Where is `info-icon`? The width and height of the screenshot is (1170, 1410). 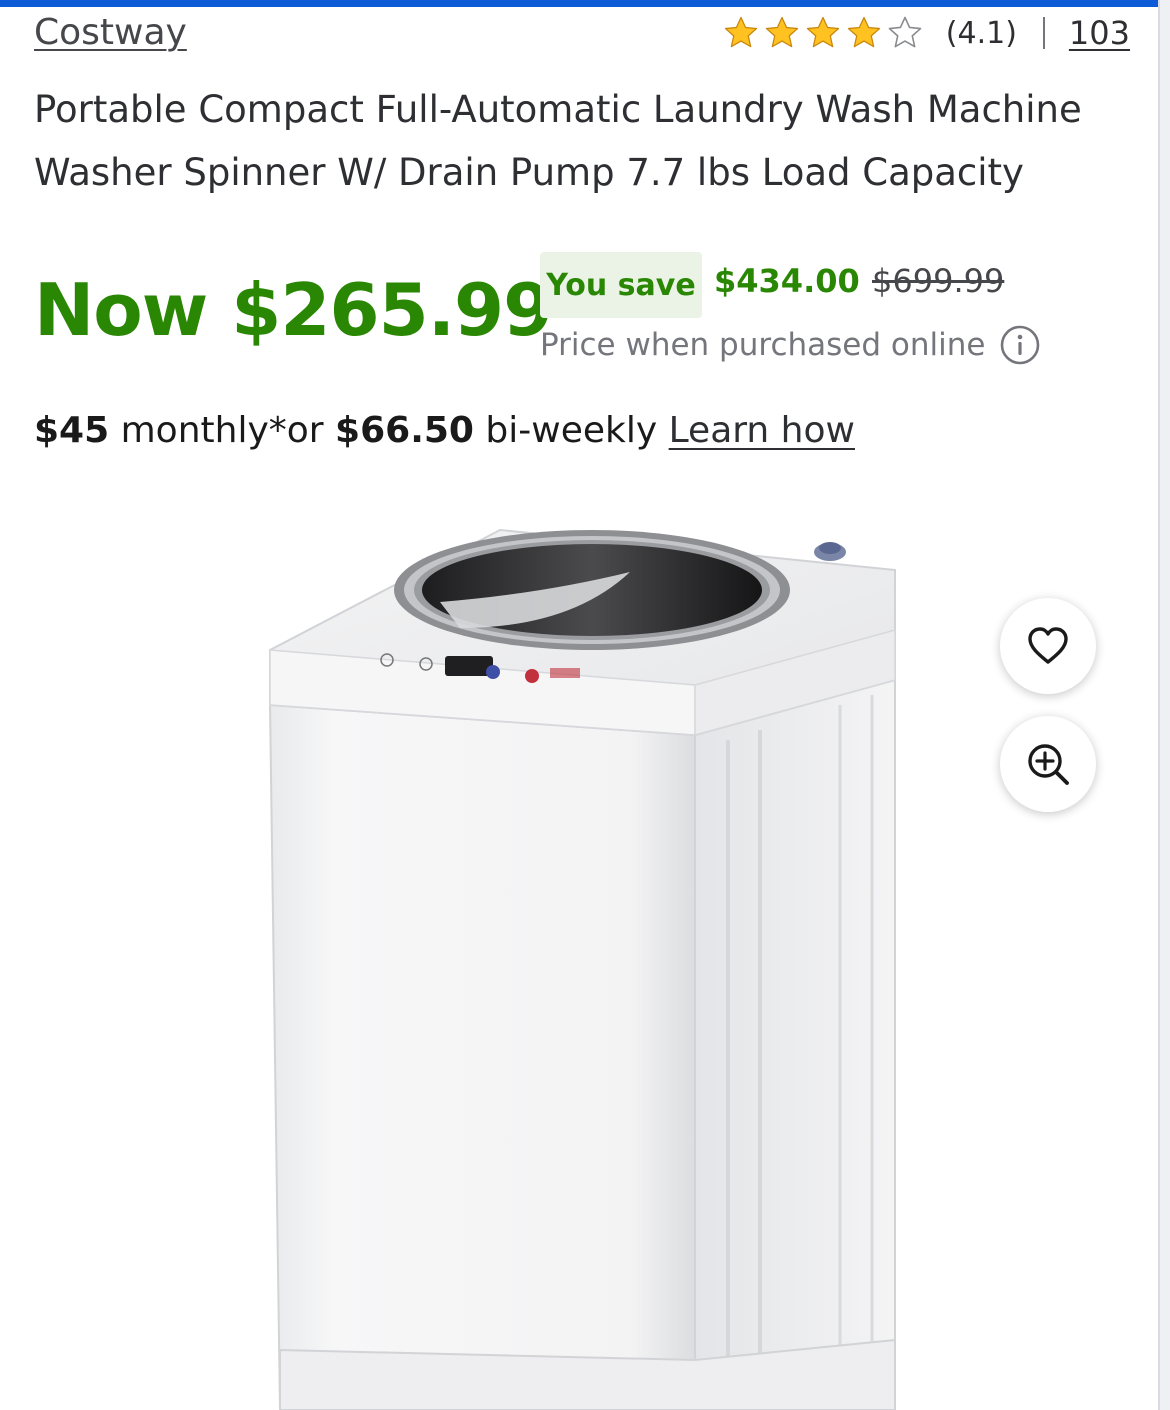 info-icon is located at coordinates (1020, 345).